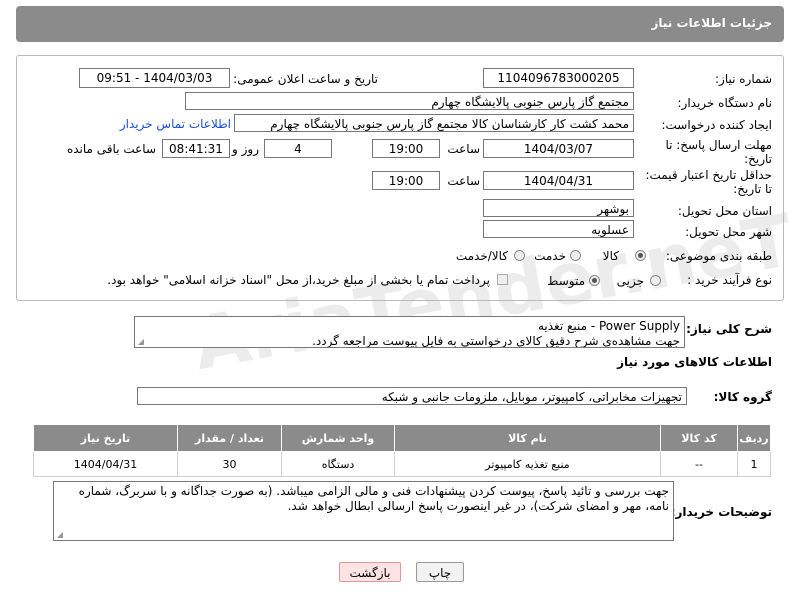 The height and width of the screenshot is (598, 788). I want to click on buyer-notes-label: توضیحات خریدار:, so click(721, 512).